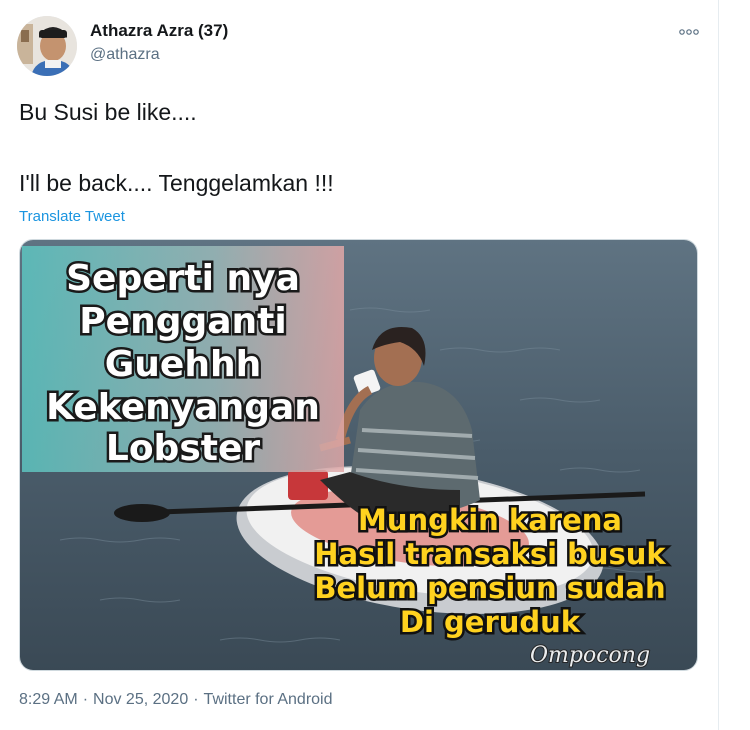 The width and height of the screenshot is (750, 730). I want to click on author-handle: @athazra, so click(125, 55).